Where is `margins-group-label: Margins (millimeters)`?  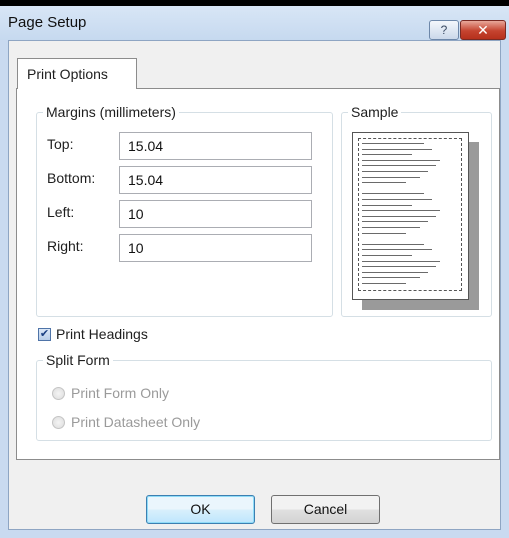
margins-group-label: Margins (millimeters) is located at coordinates (111, 112).